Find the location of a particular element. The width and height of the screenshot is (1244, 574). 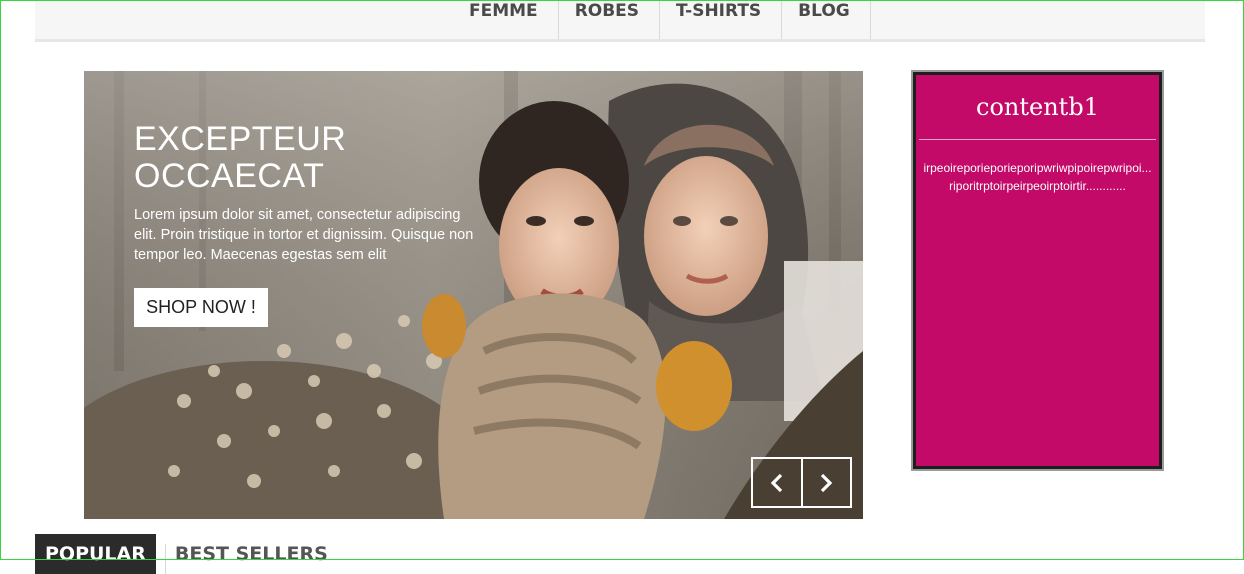

main-menu: FEMME ROBES T-SHIRTS BLOG is located at coordinates (662, 19).